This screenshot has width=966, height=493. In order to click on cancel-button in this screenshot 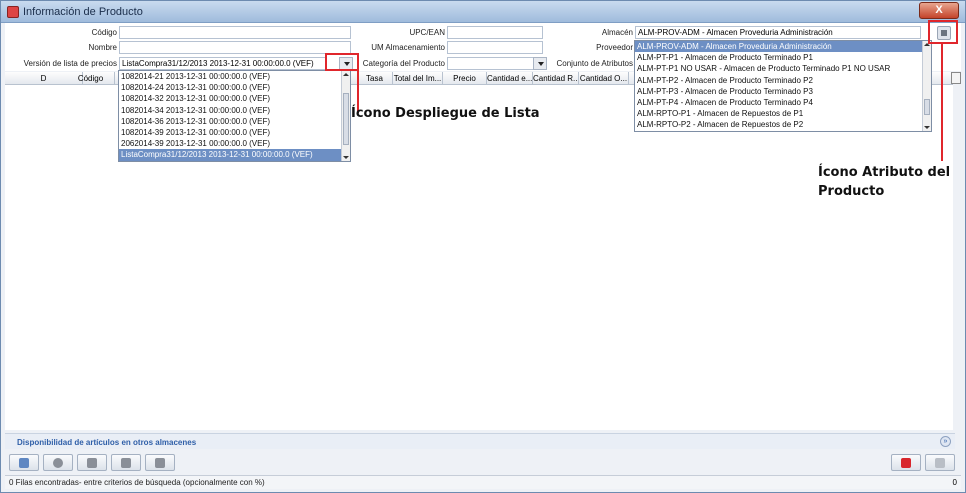, I will do `click(906, 462)`.